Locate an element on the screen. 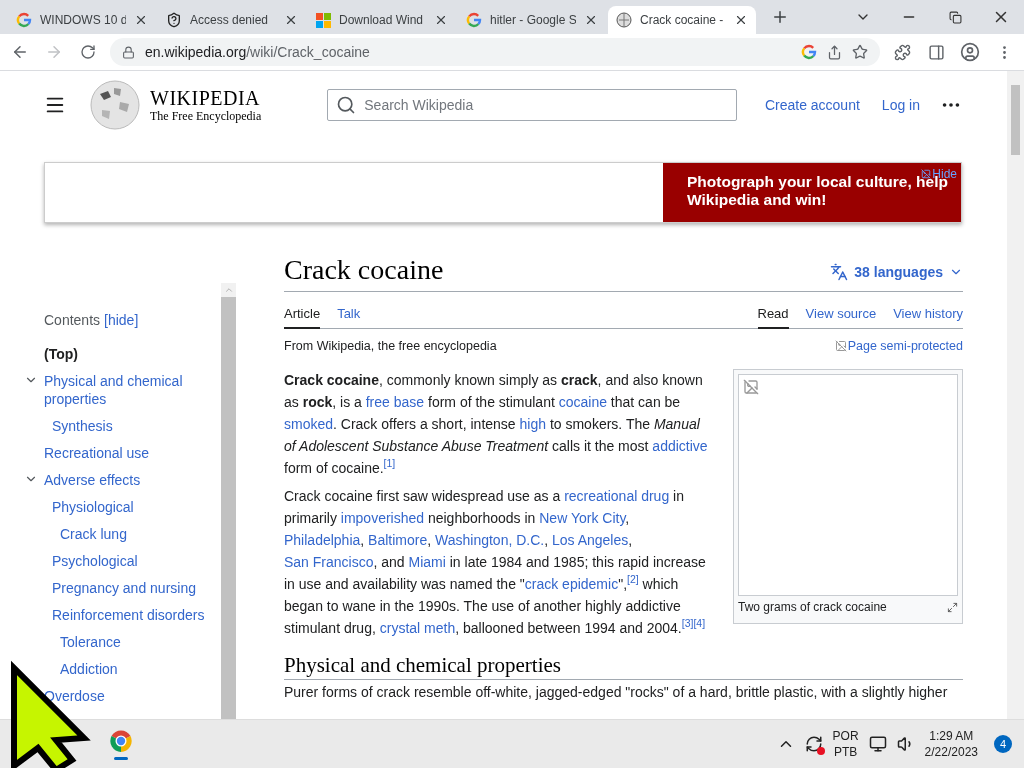 Image resolution: width=1024 pixels, height=768 pixels. hide-link: [hide] is located at coordinates (121, 320).